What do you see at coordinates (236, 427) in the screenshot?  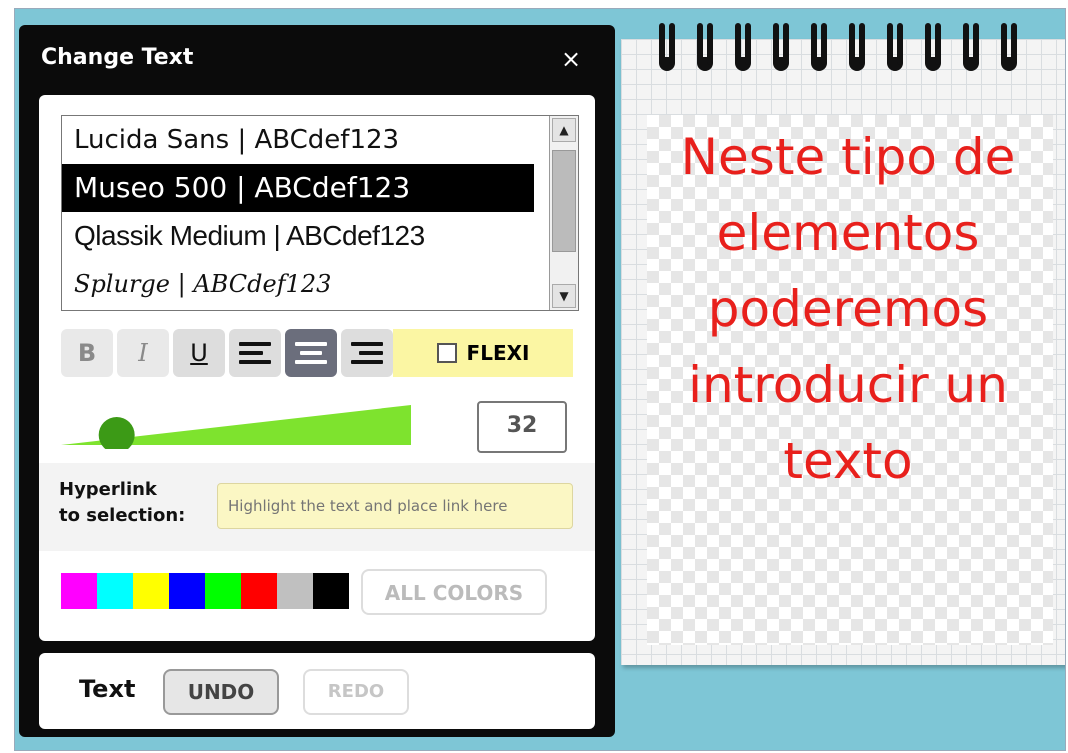 I see `font-size-slider` at bounding box center [236, 427].